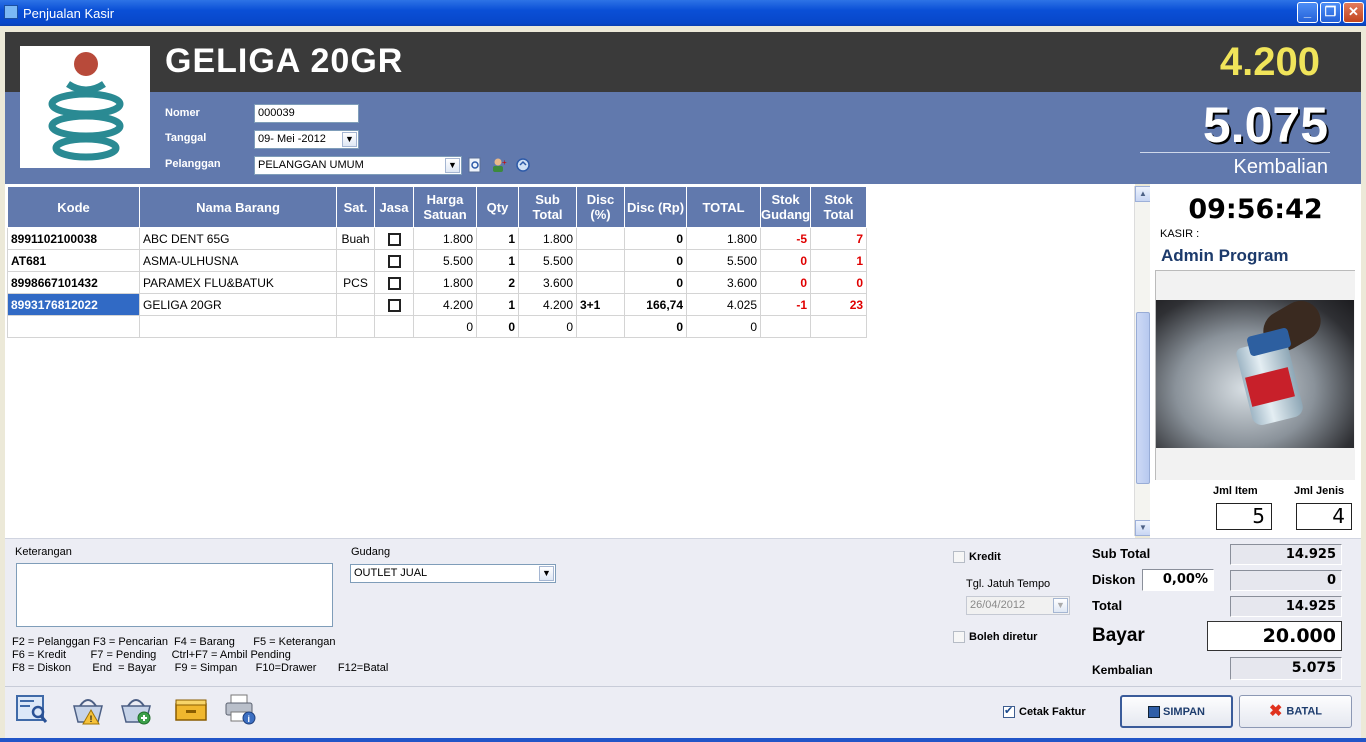 This screenshot has width=1366, height=742. I want to click on cell-nama: GELIGA 20GR, so click(238, 304).